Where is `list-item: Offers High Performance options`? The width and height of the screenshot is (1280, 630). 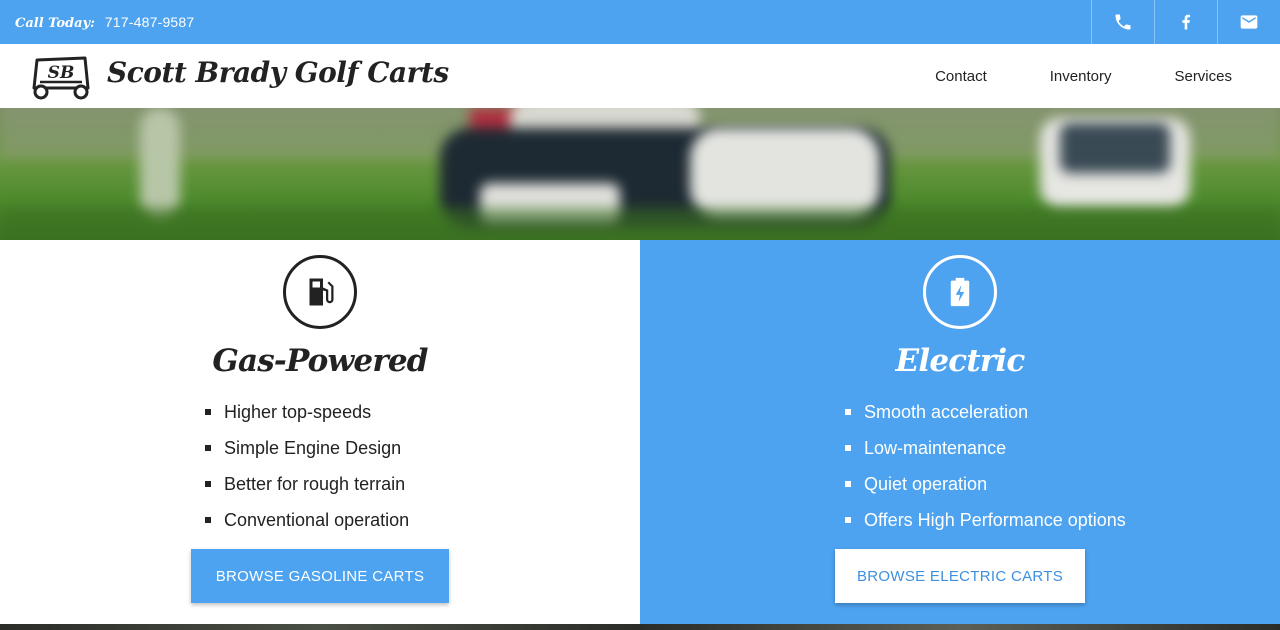 list-item: Offers High Performance options is located at coordinates (985, 526).